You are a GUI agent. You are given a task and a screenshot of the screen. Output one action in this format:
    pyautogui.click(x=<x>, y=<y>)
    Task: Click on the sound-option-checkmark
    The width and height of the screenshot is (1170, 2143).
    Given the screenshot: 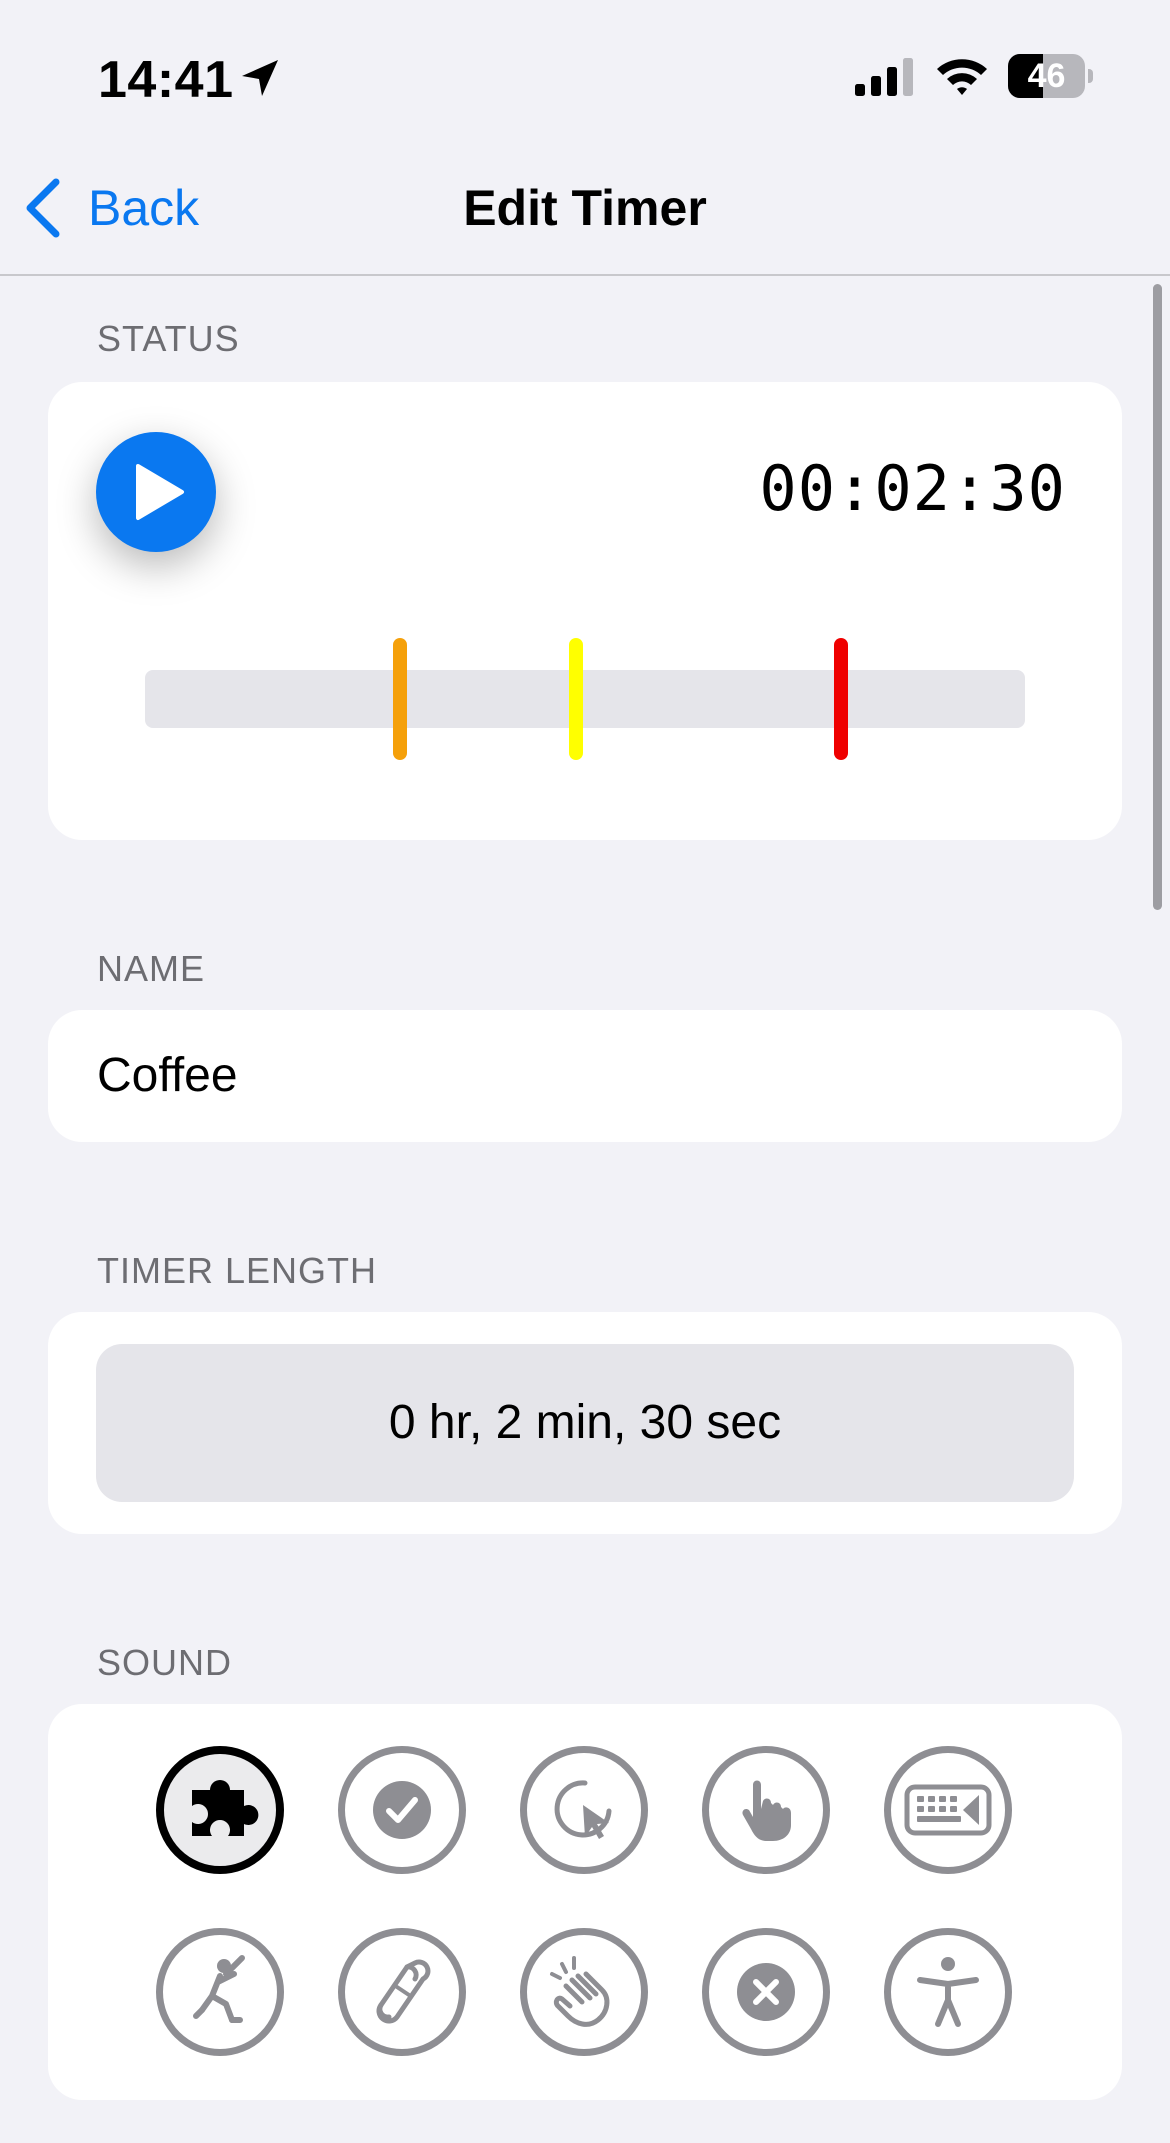 What is the action you would take?
    pyautogui.click(x=402, y=1810)
    